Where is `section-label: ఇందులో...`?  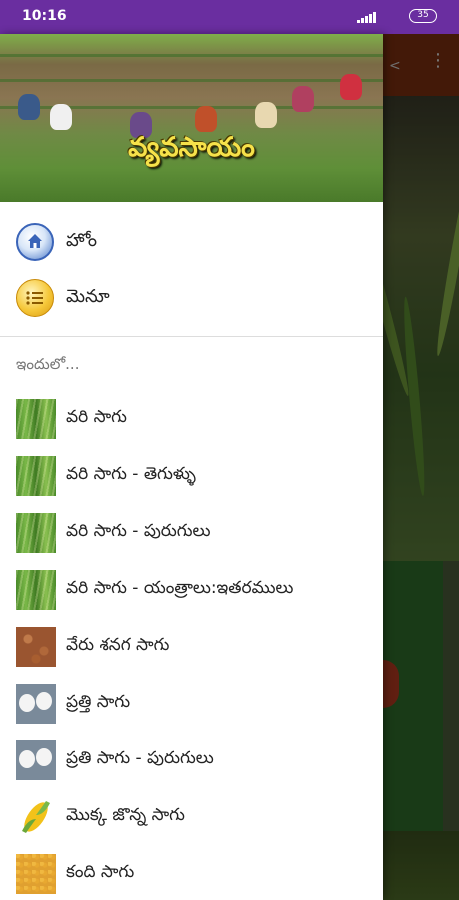
section-label: ఇందులో... is located at coordinates (48, 364).